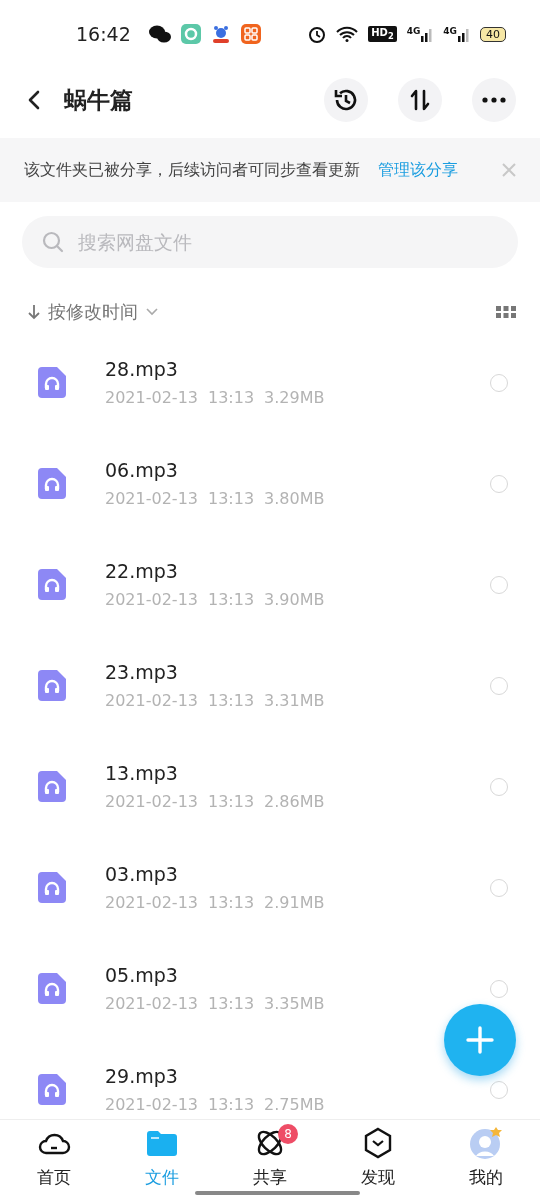 This screenshot has width=540, height=1200. What do you see at coordinates (141, 874) in the screenshot?
I see `file-name: 03.mp3` at bounding box center [141, 874].